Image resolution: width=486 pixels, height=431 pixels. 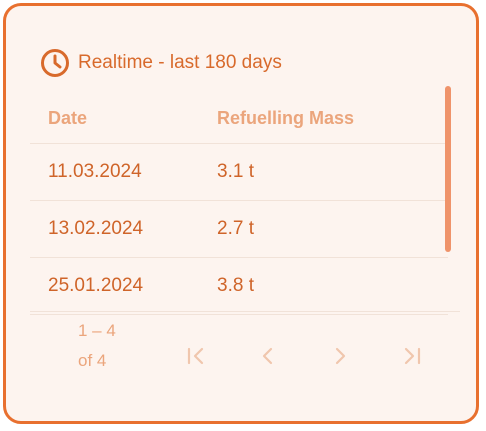 What do you see at coordinates (95, 171) in the screenshot?
I see `date-cell: 11.03.2024` at bounding box center [95, 171].